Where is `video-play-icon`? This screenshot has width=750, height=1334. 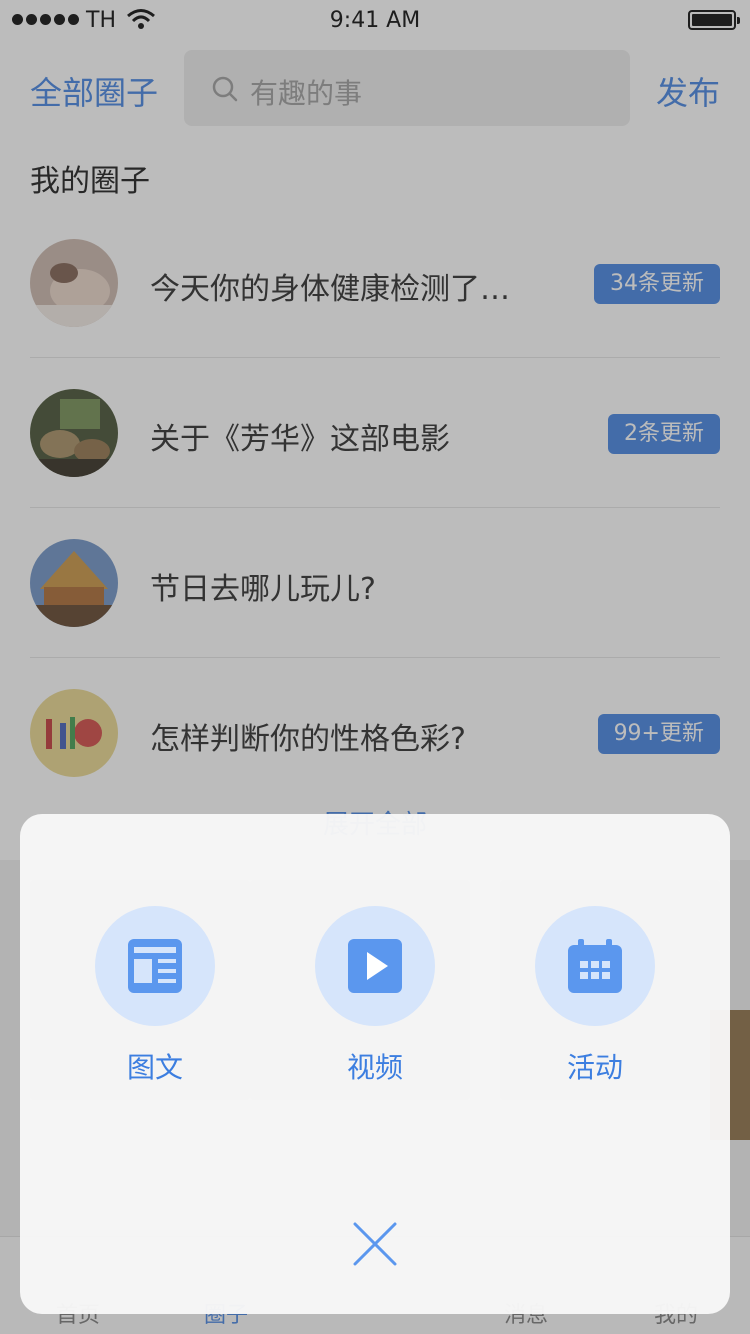
video-play-icon is located at coordinates (375, 966).